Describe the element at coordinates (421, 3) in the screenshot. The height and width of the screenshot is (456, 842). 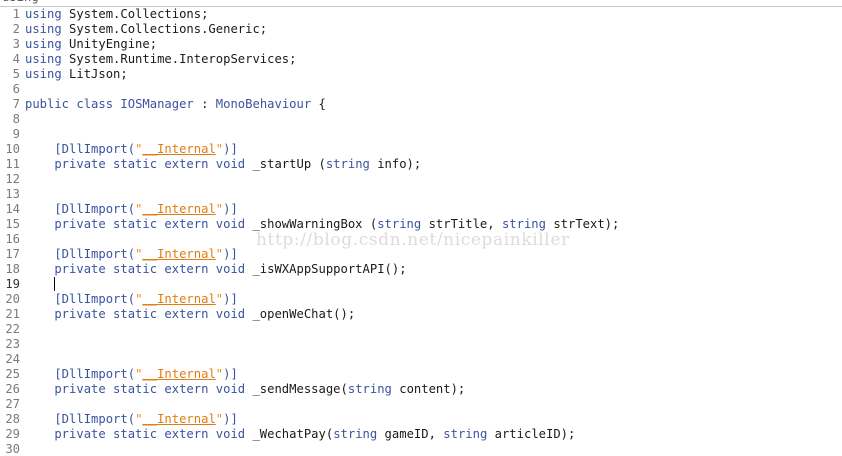
I see `previous-content-edge: using` at that location.